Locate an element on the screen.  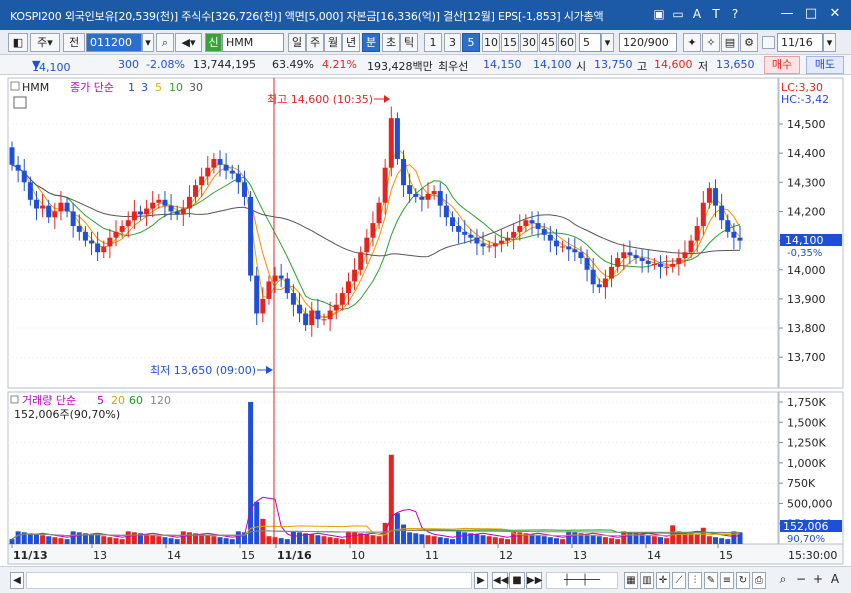
volume-tick-label: 1,000K is located at coordinates (806, 463).